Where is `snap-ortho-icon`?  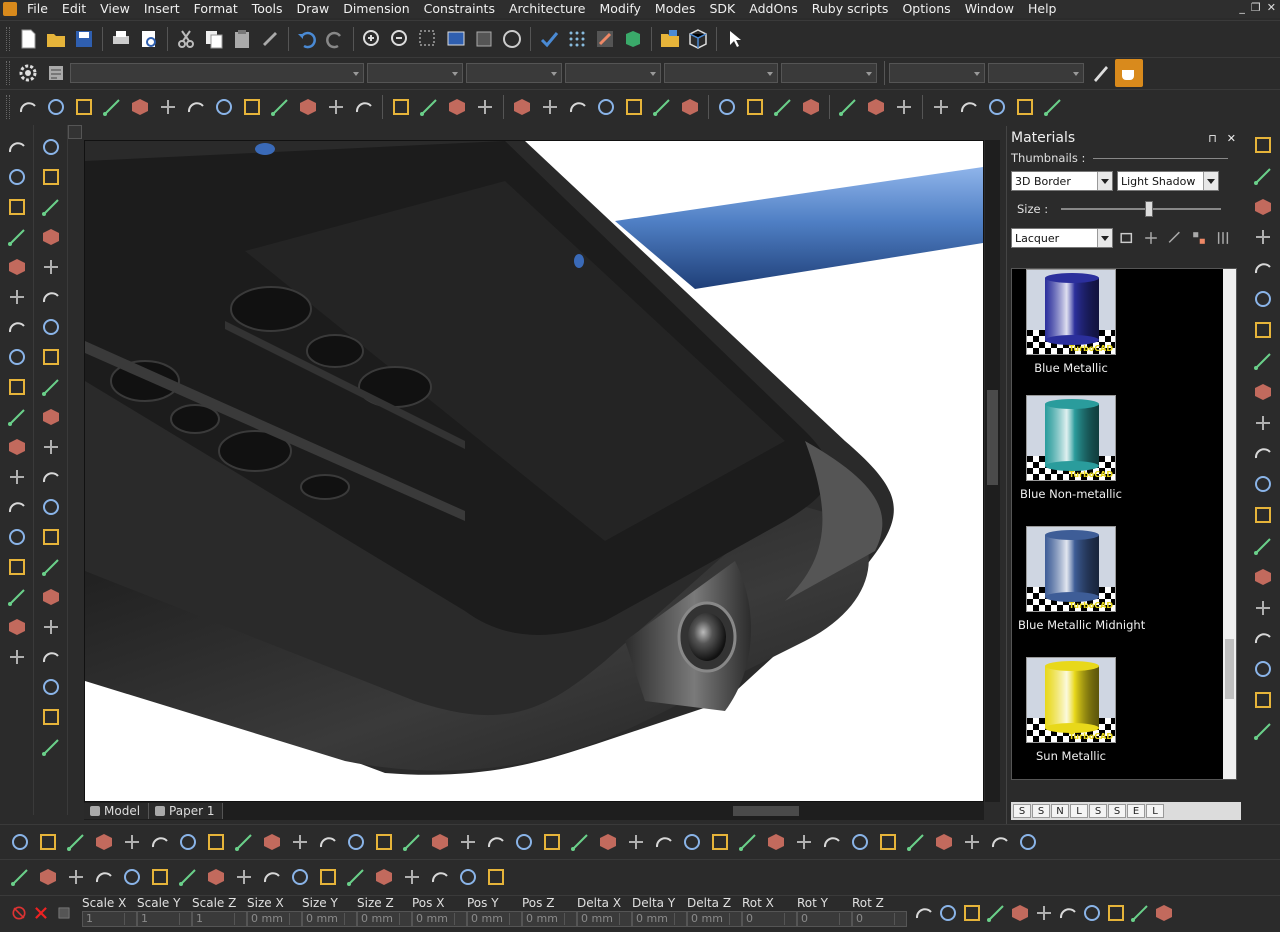 snap-ortho-icon is located at coordinates (1140, 913).